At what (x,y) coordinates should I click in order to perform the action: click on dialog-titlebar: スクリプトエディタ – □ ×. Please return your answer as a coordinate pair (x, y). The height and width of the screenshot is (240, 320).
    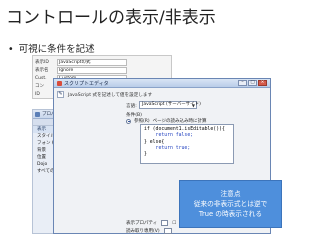
    Looking at the image, I should click on (162, 83).